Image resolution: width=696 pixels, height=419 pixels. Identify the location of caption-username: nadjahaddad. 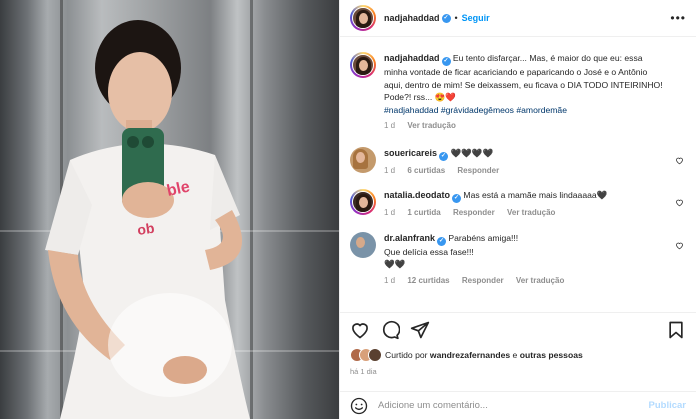
(412, 58).